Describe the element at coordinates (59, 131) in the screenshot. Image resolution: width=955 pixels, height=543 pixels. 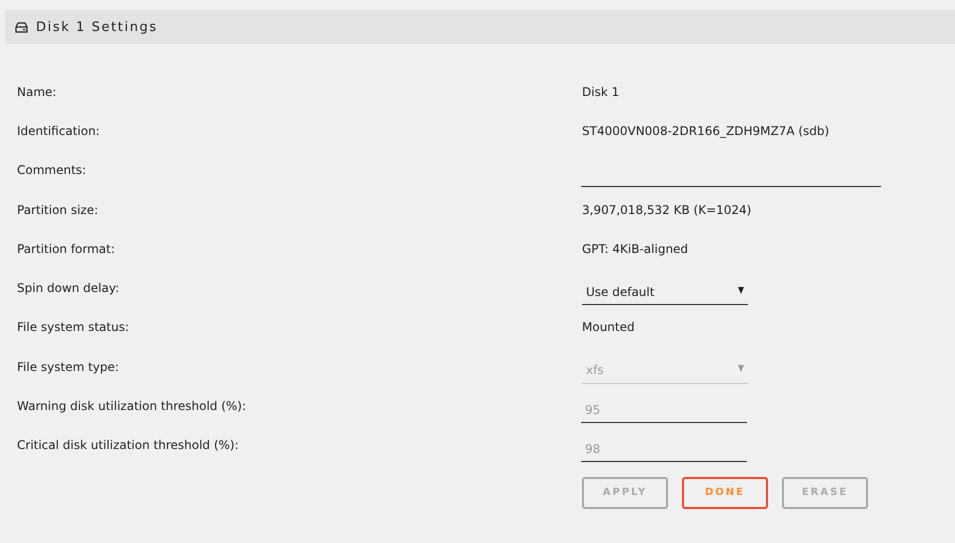
I see `field-label: Identification:` at that location.